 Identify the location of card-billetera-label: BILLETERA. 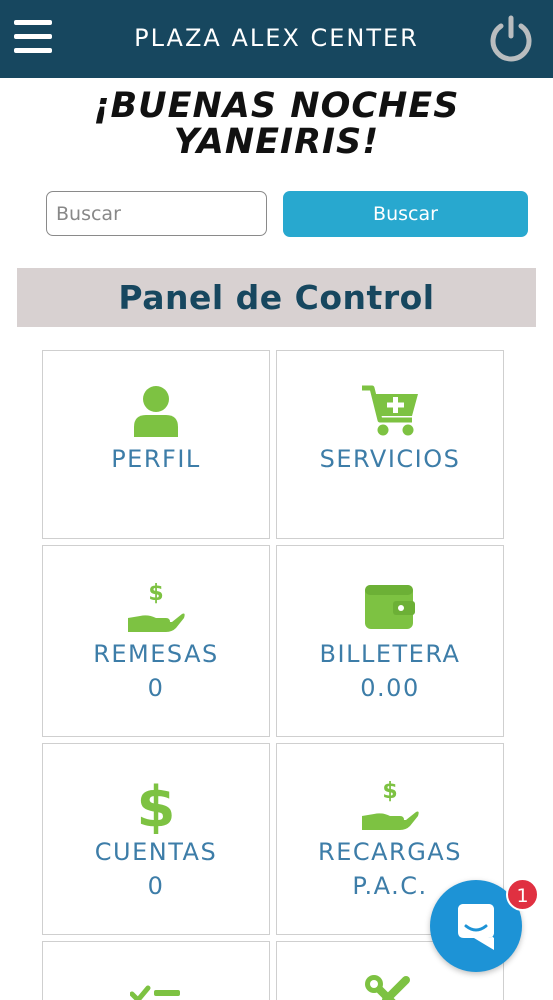
(390, 654).